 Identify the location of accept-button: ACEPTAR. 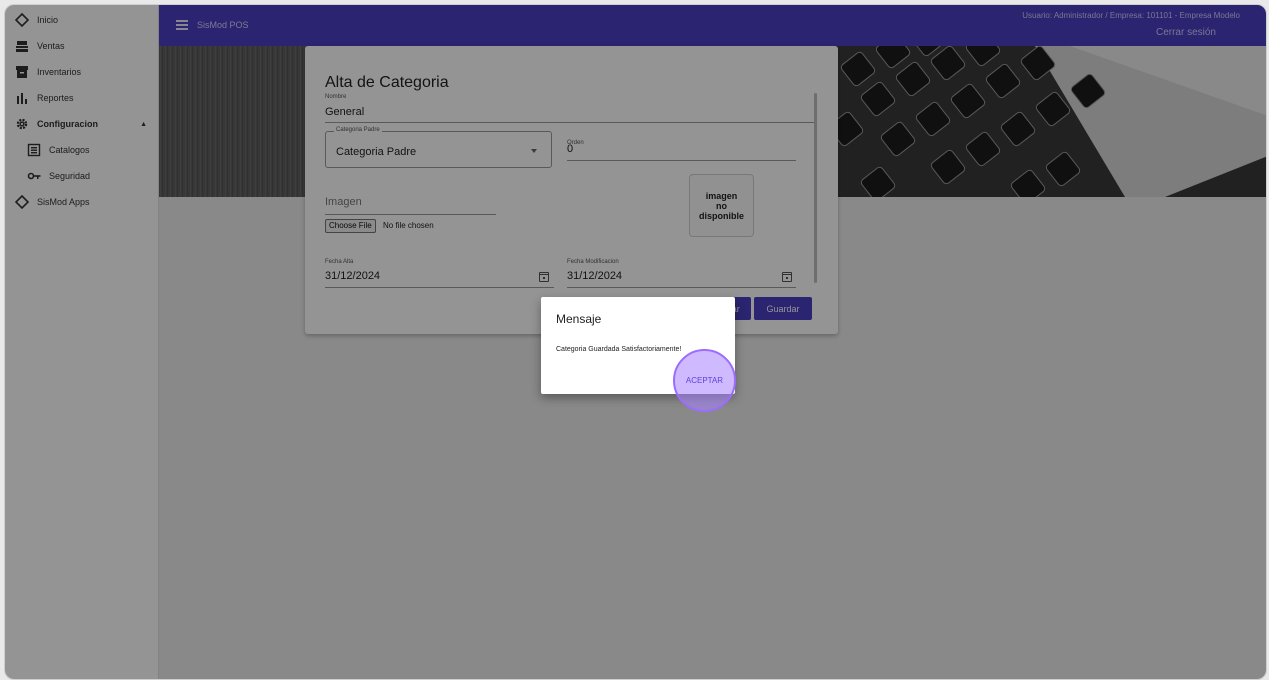
(704, 380).